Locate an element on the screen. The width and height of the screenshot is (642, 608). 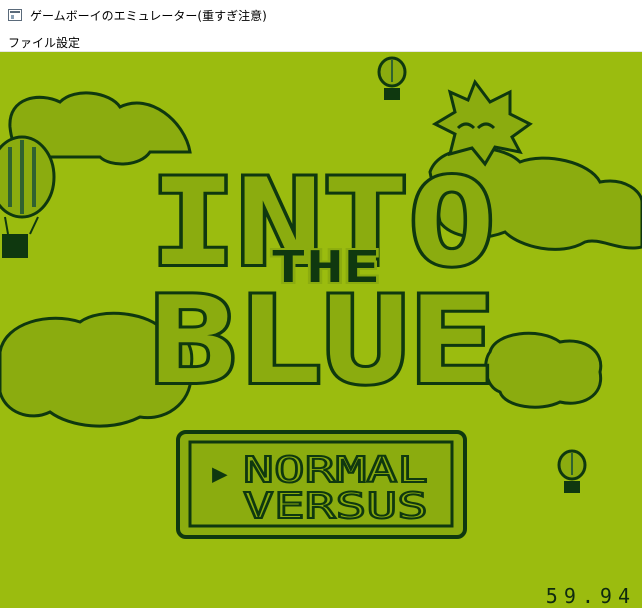
title-bar: ゲームボーイのエミュレーター(重すぎ注意) is located at coordinates (321, 15).